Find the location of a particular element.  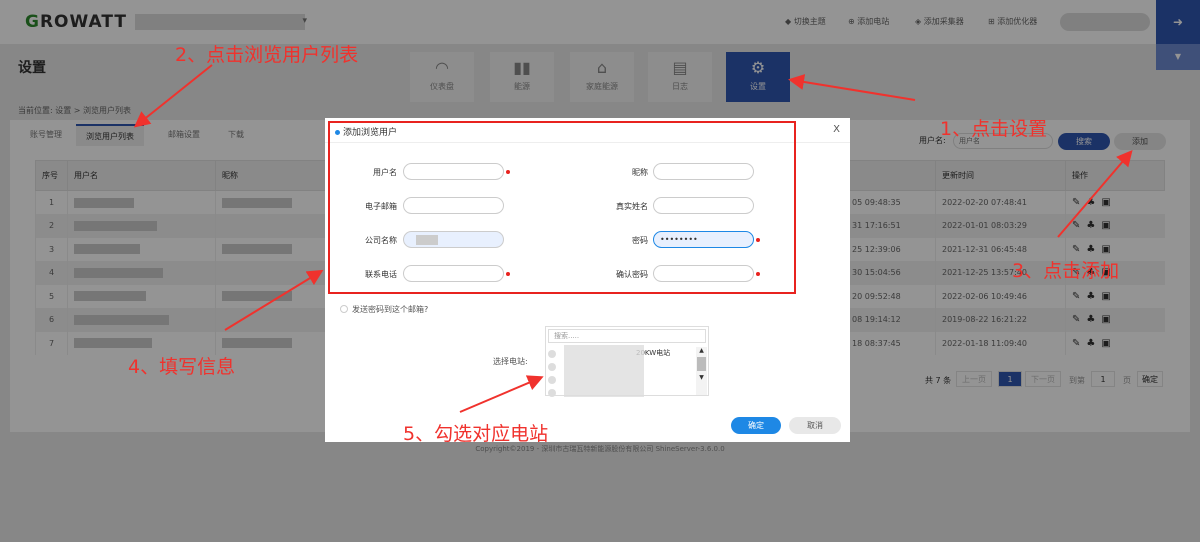

arrow-to-add is located at coordinates (1095, 193).